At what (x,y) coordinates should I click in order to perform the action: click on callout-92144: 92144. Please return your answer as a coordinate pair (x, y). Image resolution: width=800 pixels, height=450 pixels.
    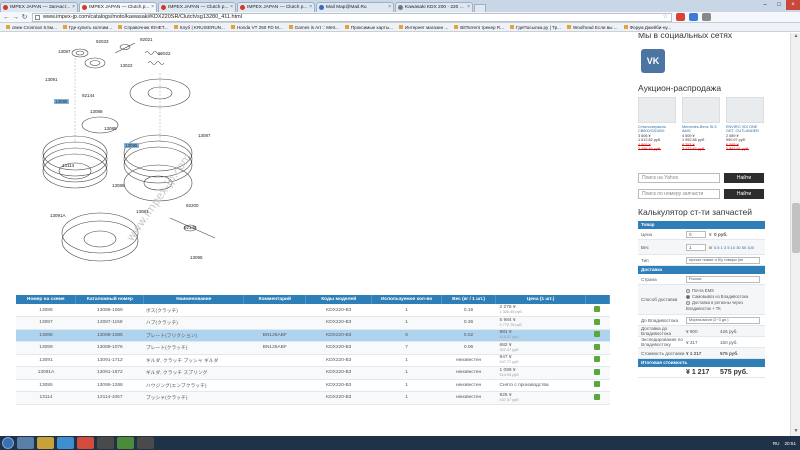
    Looking at the image, I should click on (88, 95).